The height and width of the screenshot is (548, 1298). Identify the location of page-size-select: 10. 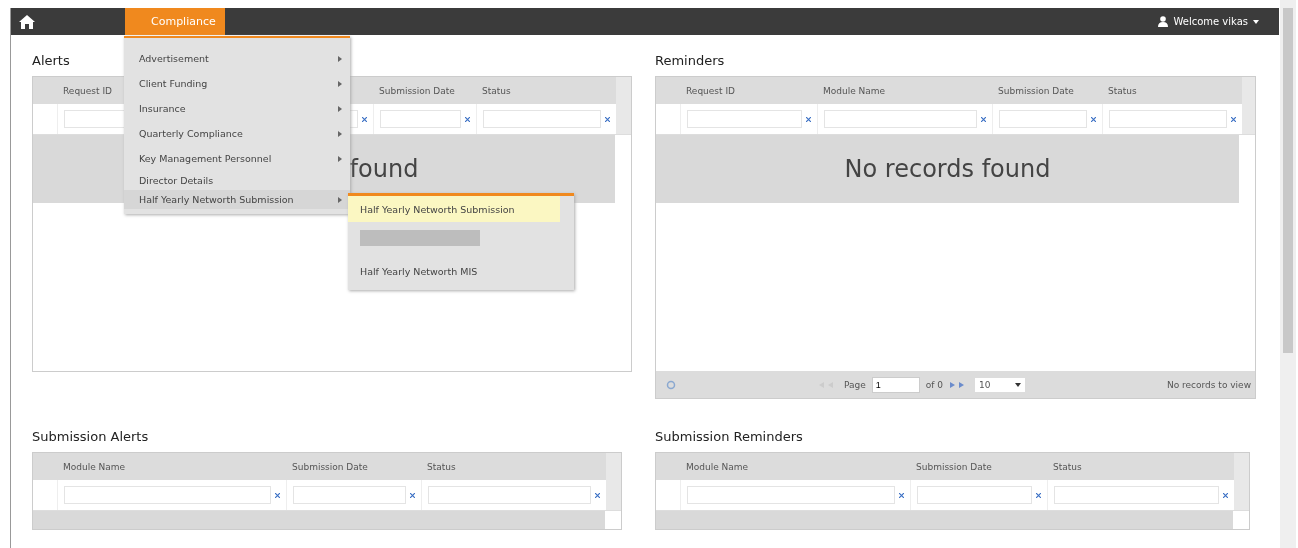
(1000, 384).